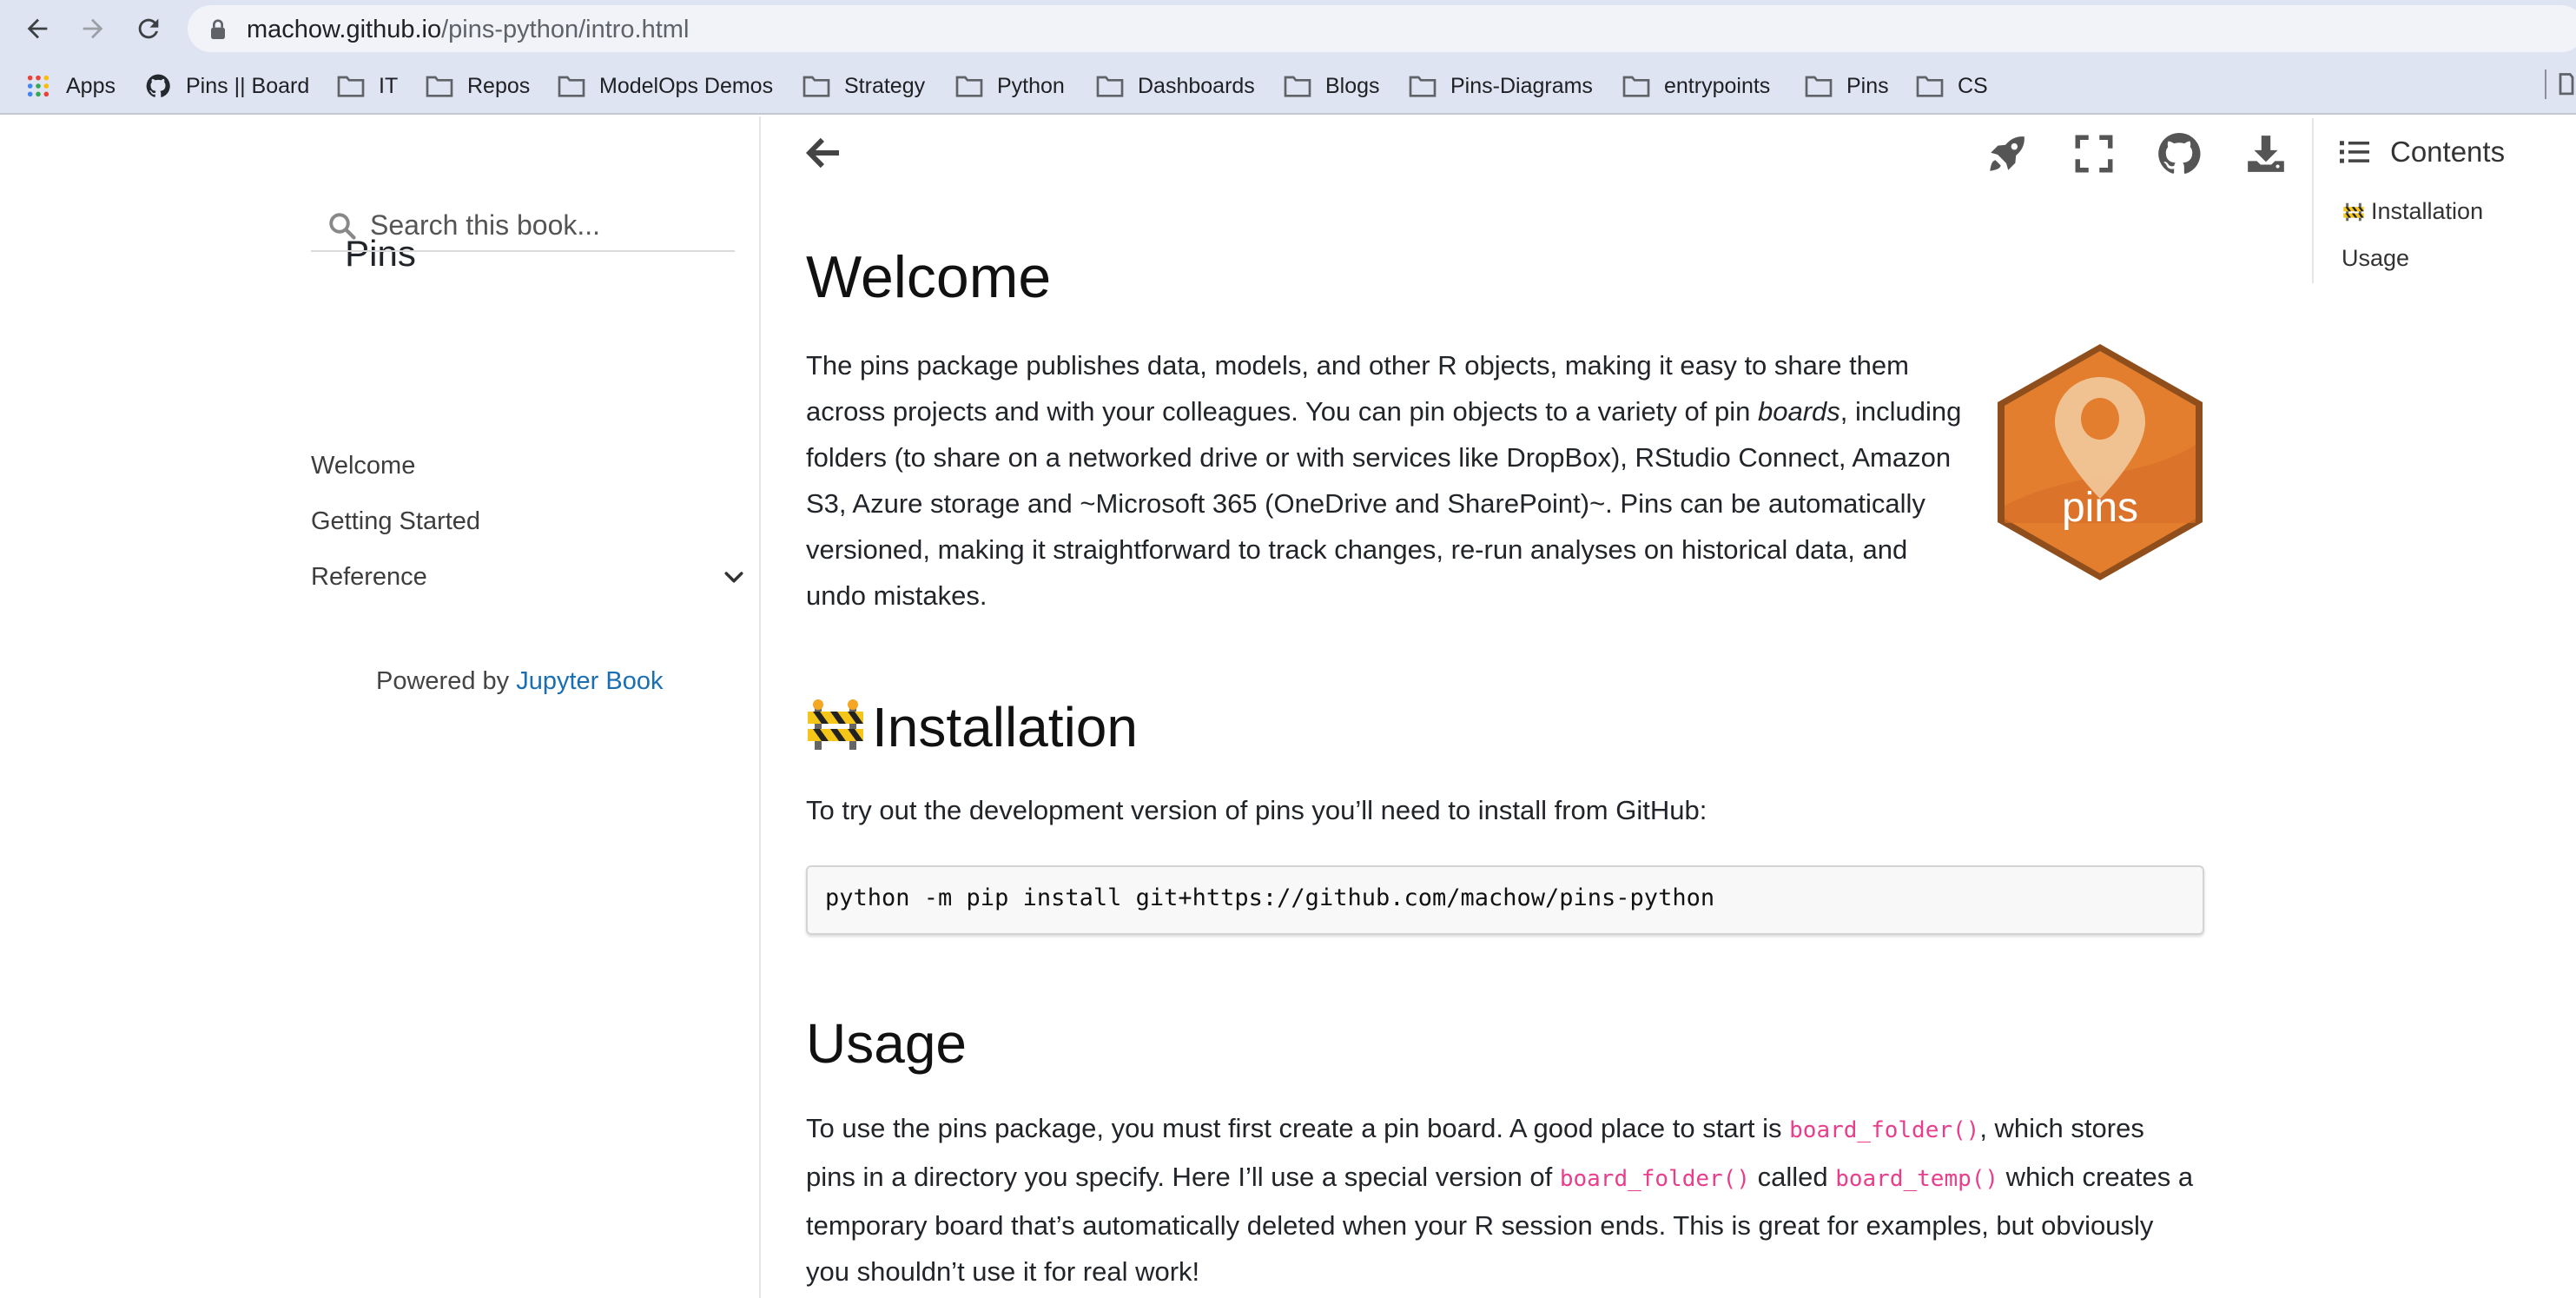  Describe the element at coordinates (2448, 152) in the screenshot. I see `toc-title: Contents` at that location.